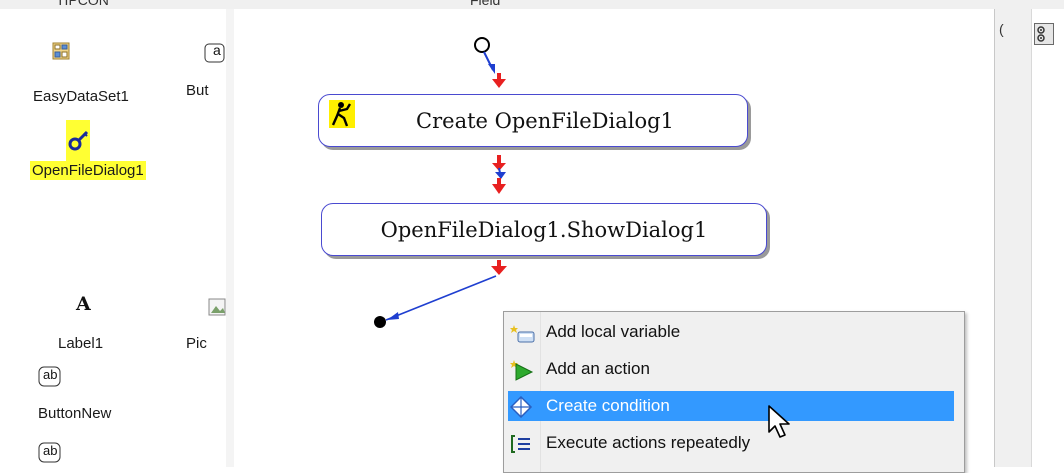  What do you see at coordinates (731, 369) in the screenshot?
I see `menu-item-add-action: Add an action` at bounding box center [731, 369].